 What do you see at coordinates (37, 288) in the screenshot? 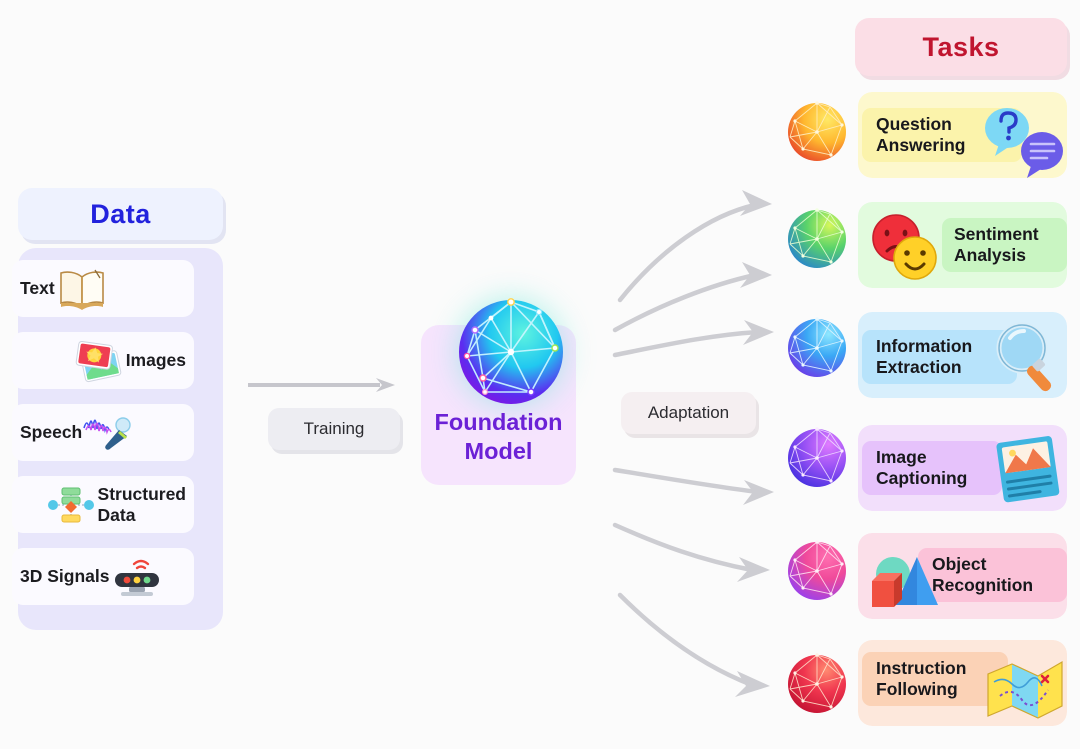
I see `data-item-label: Text` at bounding box center [37, 288].